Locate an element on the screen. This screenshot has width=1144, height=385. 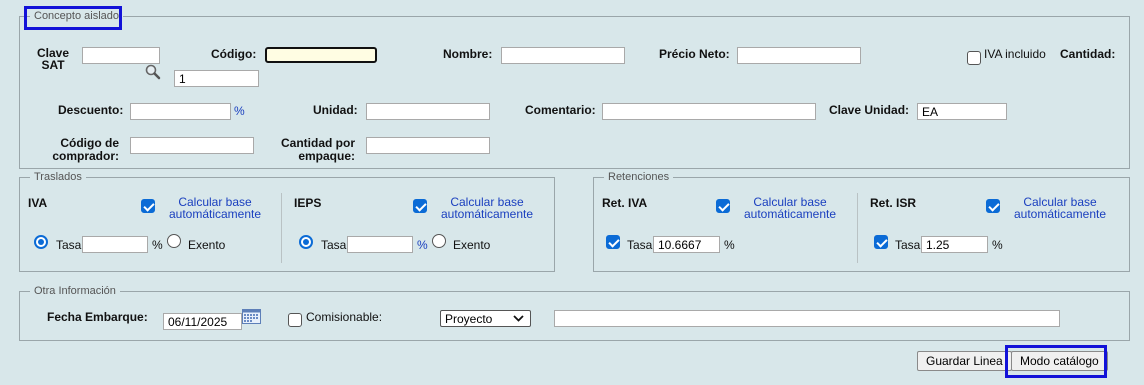
ieps-exento-radio is located at coordinates (439, 241).